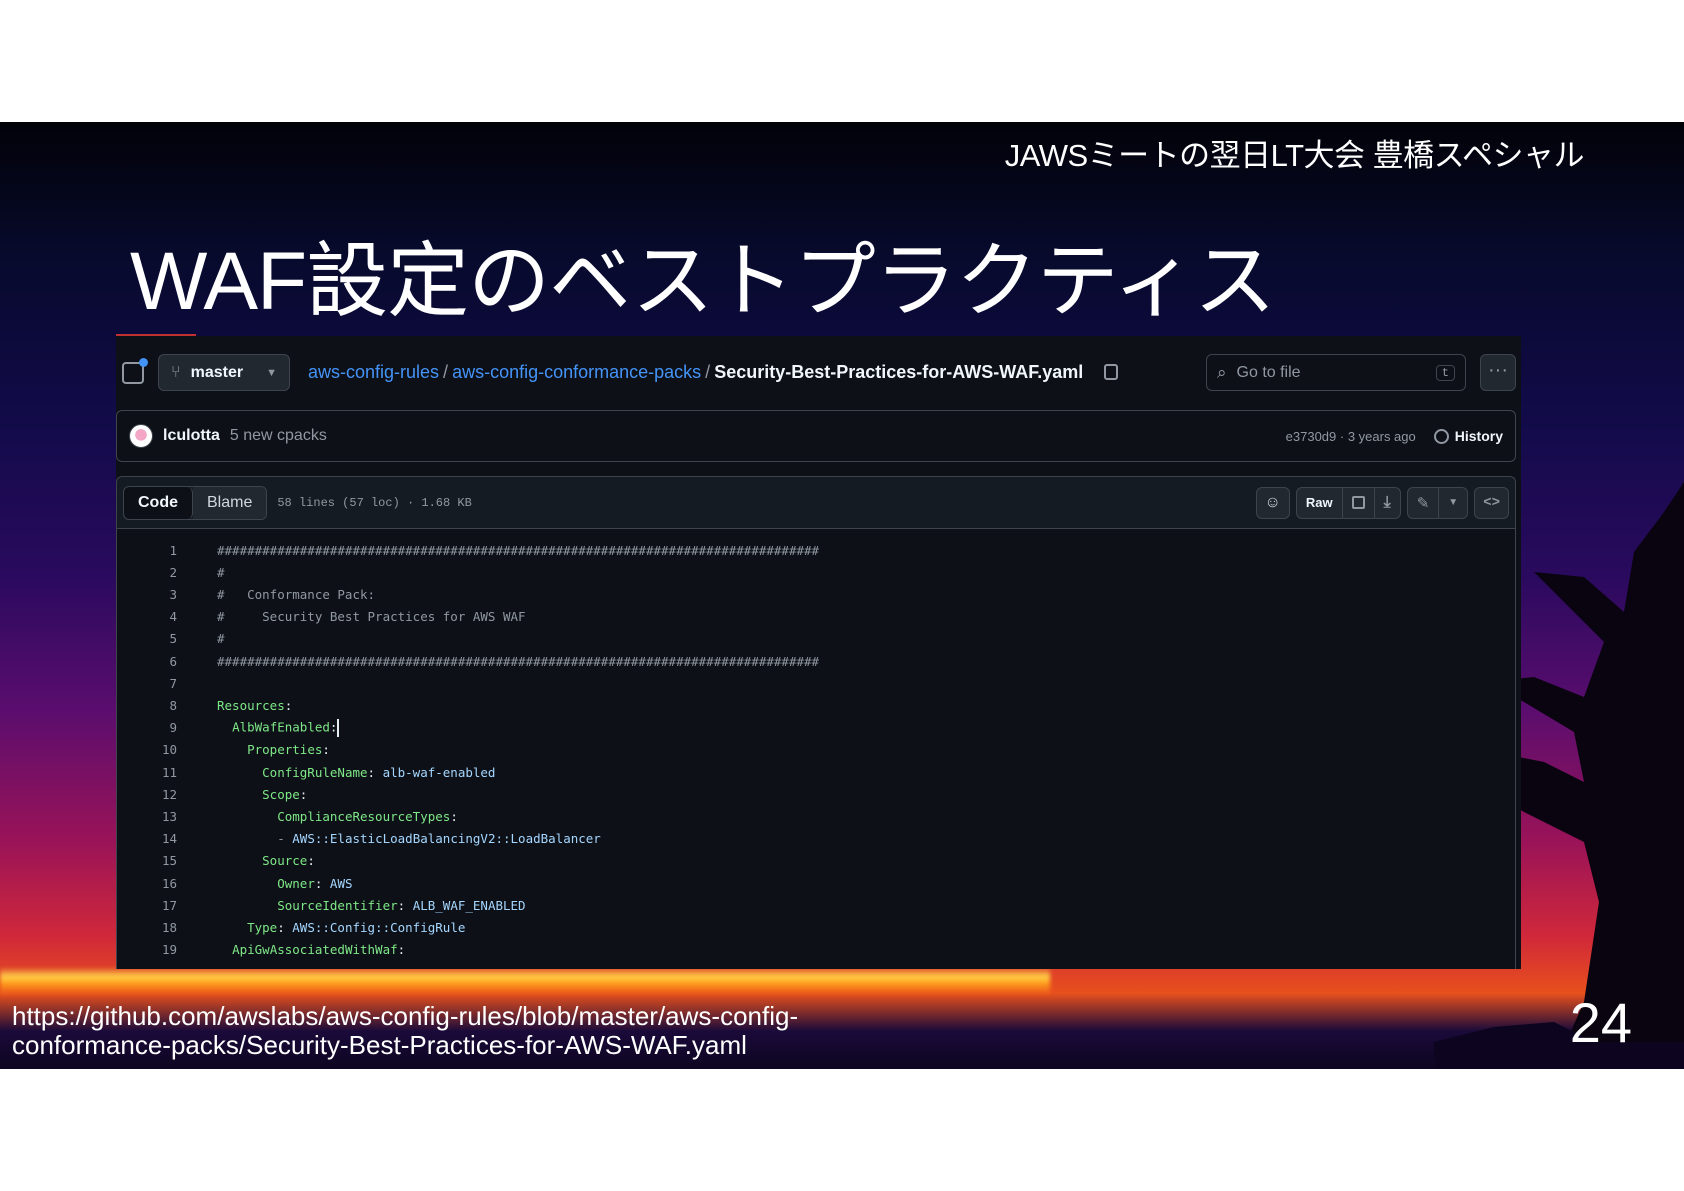 This screenshot has width=1684, height=1191. I want to click on go-to-file-placeholder: Go to file, so click(1268, 372).